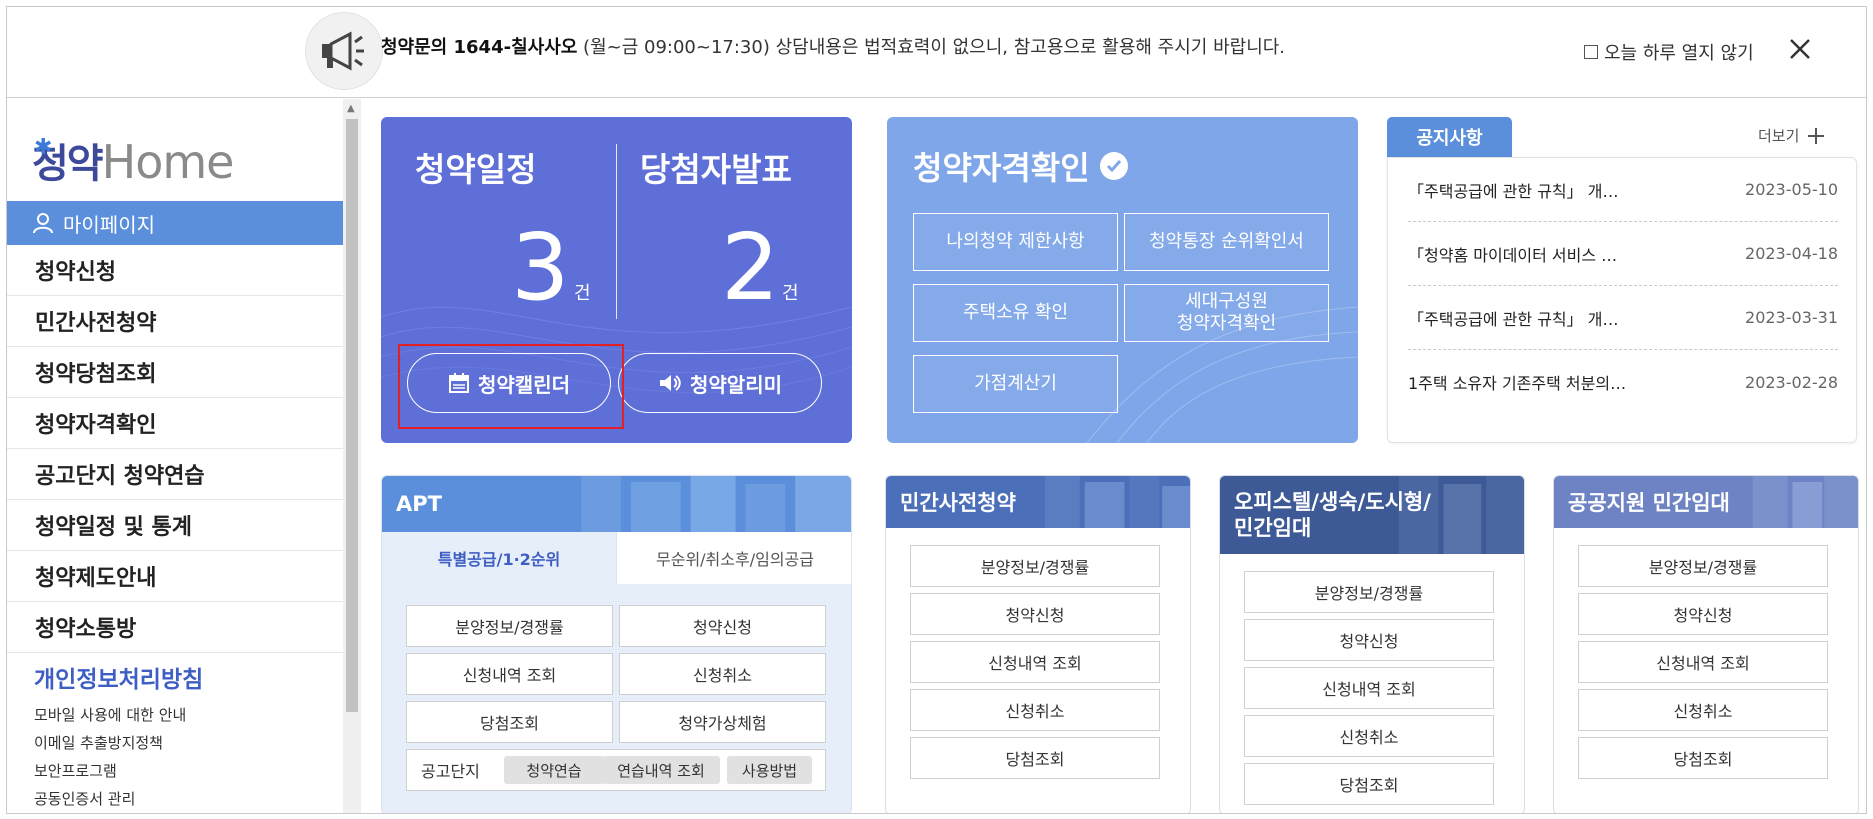 The width and height of the screenshot is (1873, 819). I want to click on mypage-button: 마이페이지, so click(175, 223).